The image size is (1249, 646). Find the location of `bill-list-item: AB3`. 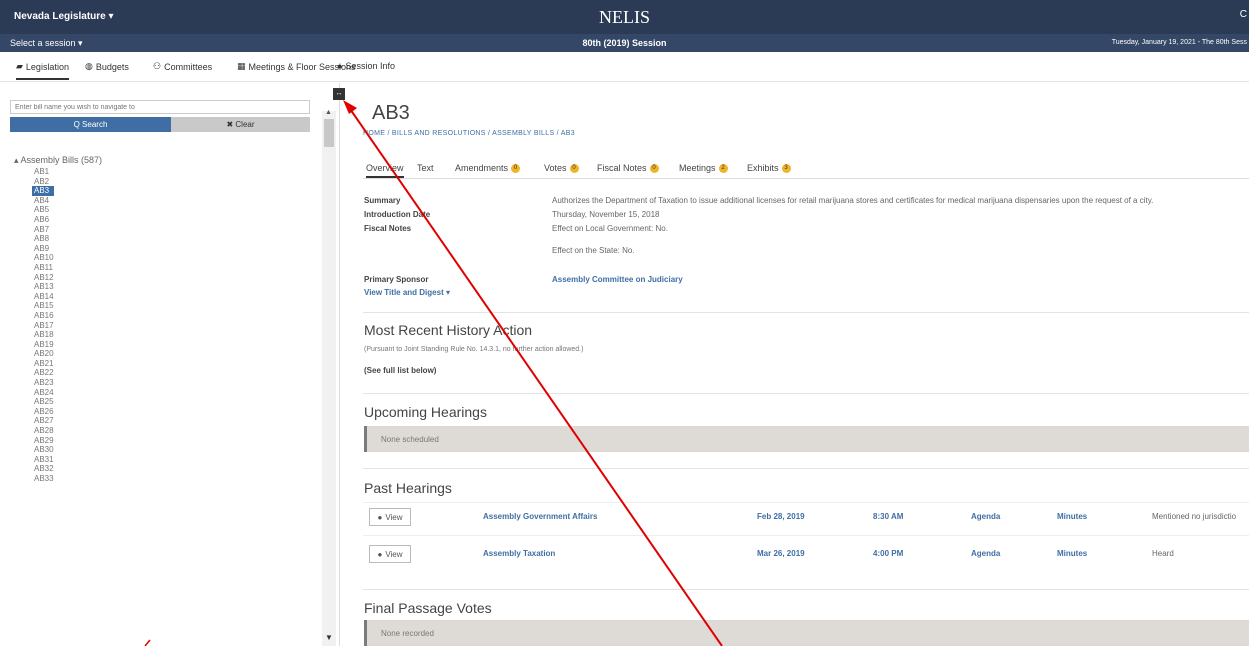

bill-list-item: AB3 is located at coordinates (43, 191).